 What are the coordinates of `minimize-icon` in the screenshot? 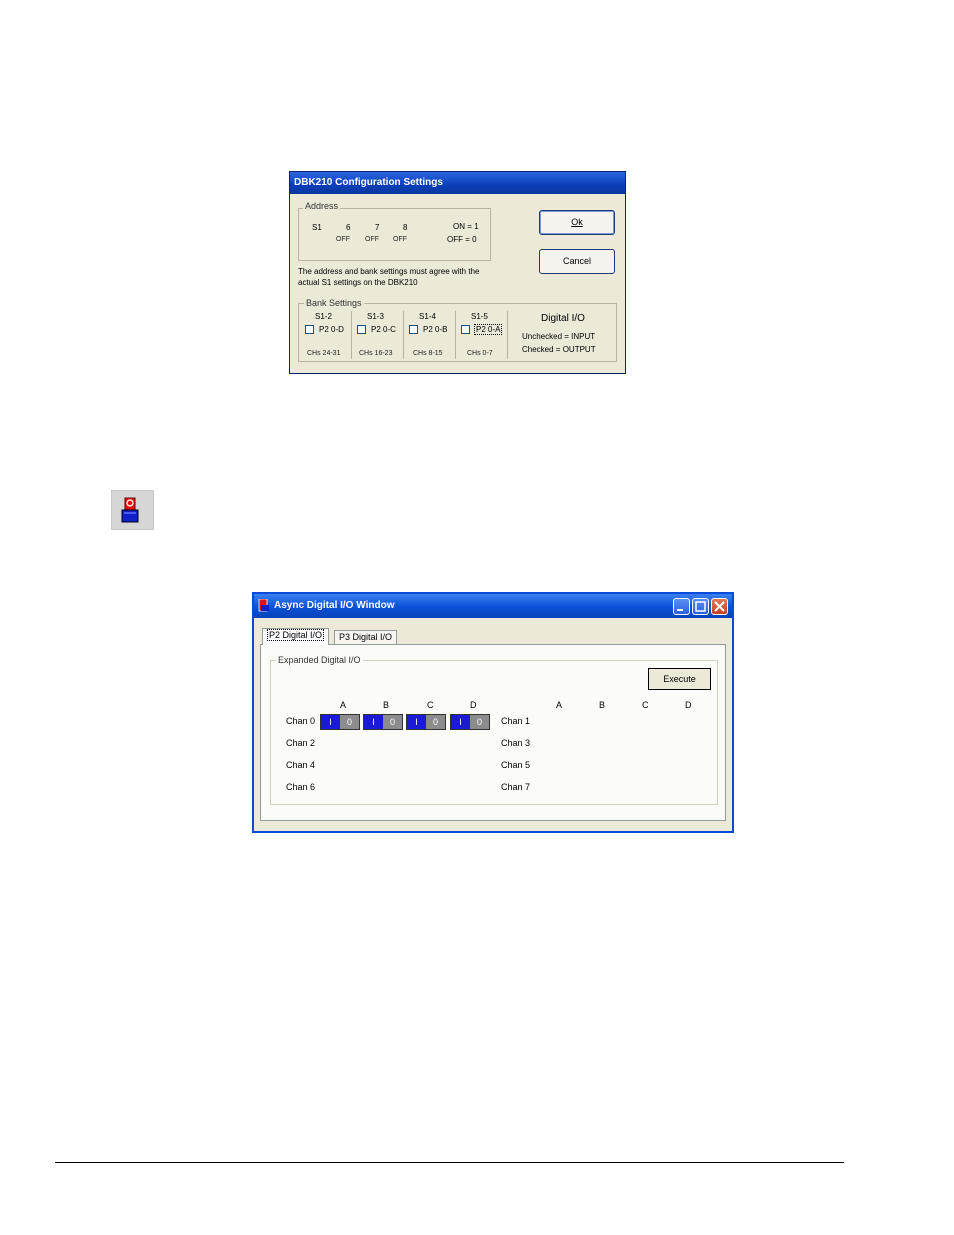 It's located at (680, 610).